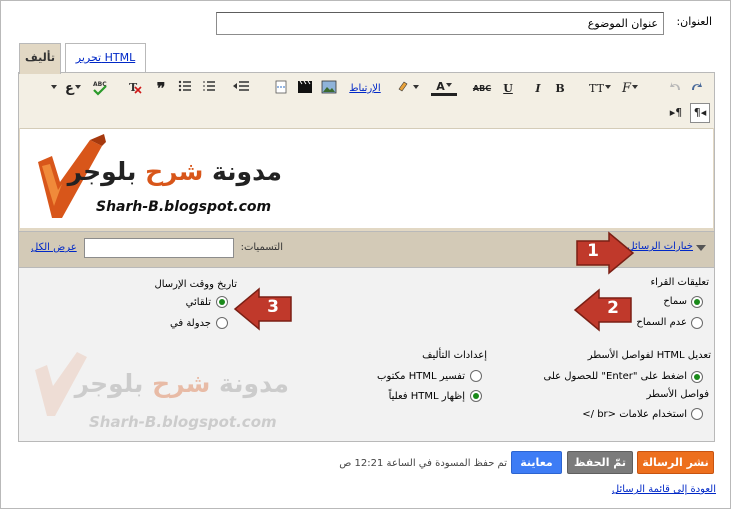 The width and height of the screenshot is (731, 509). I want to click on highlight-icon, so click(408, 89).